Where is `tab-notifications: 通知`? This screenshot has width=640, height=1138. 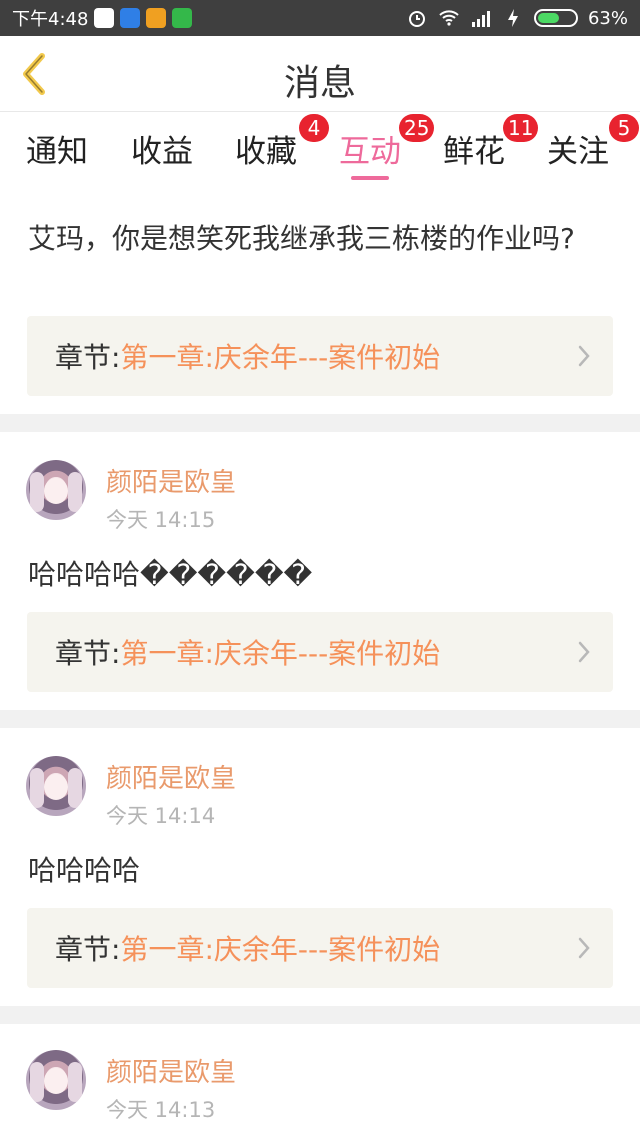 tab-notifications: 通知 is located at coordinates (57, 148).